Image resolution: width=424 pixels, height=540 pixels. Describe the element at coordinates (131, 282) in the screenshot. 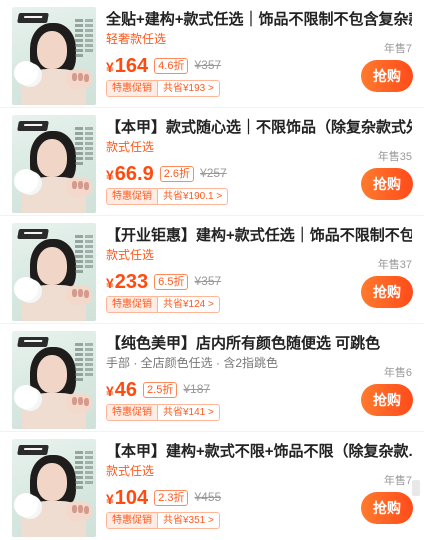

I see `sale-price: 233` at that location.